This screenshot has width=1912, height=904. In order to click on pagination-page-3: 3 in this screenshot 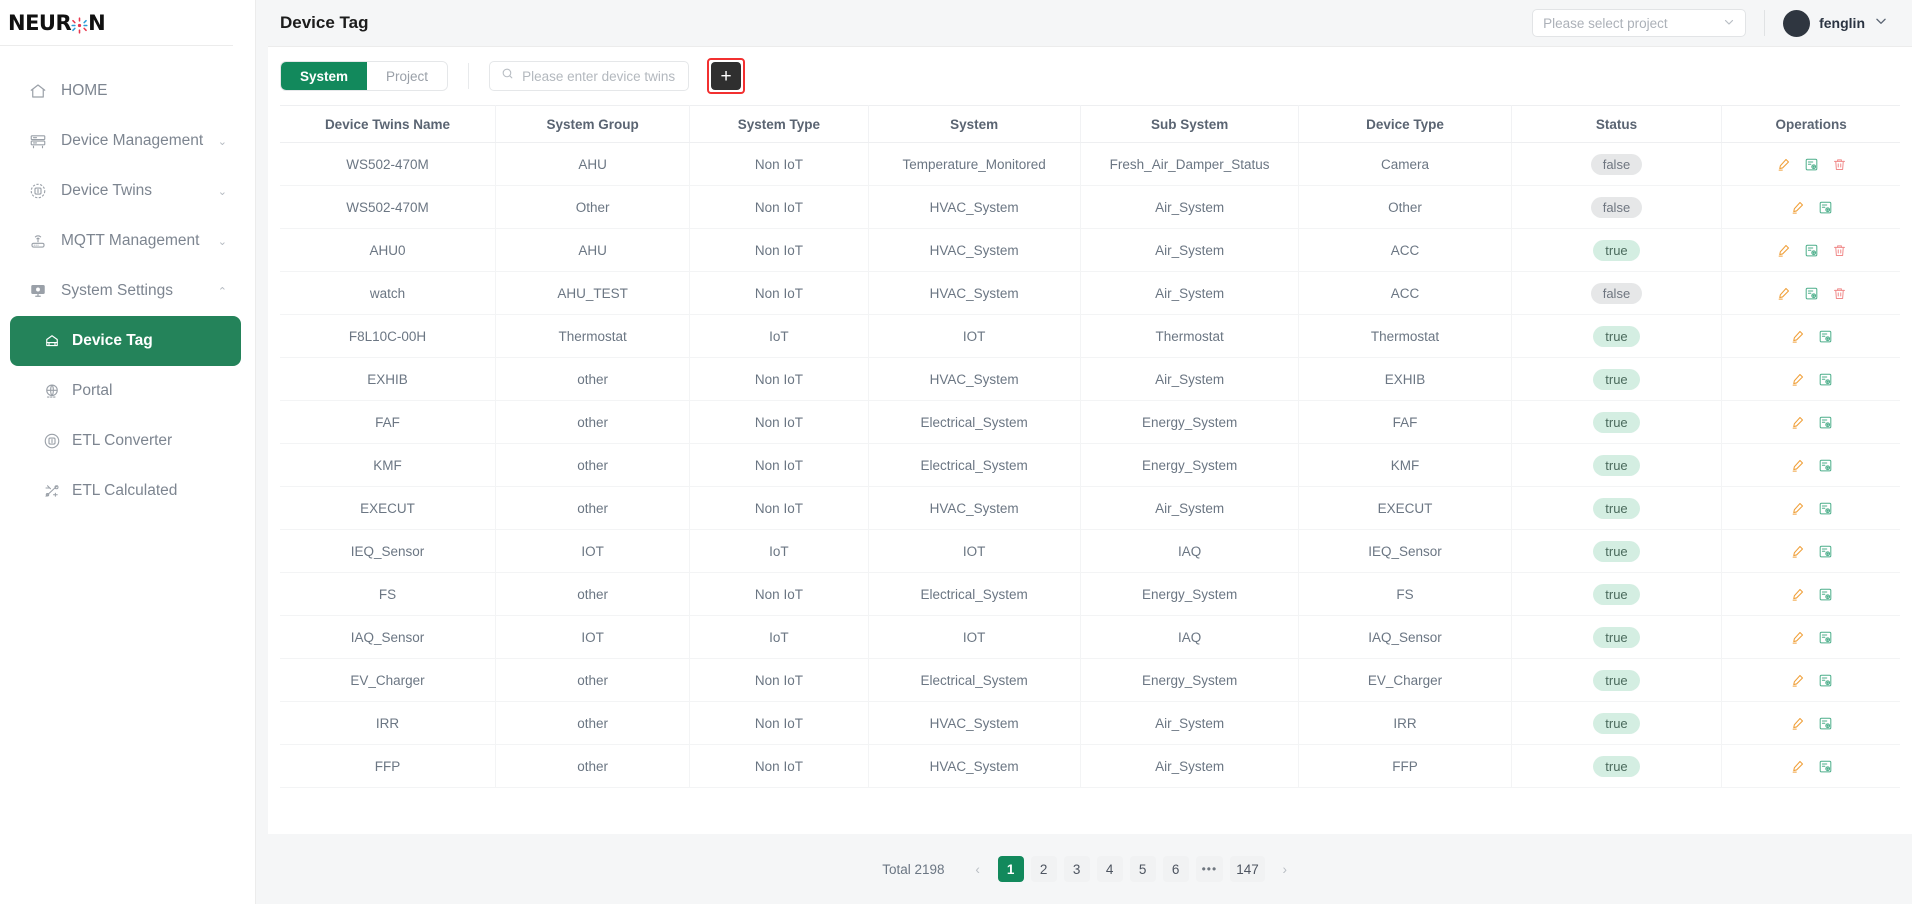, I will do `click(1076, 869)`.